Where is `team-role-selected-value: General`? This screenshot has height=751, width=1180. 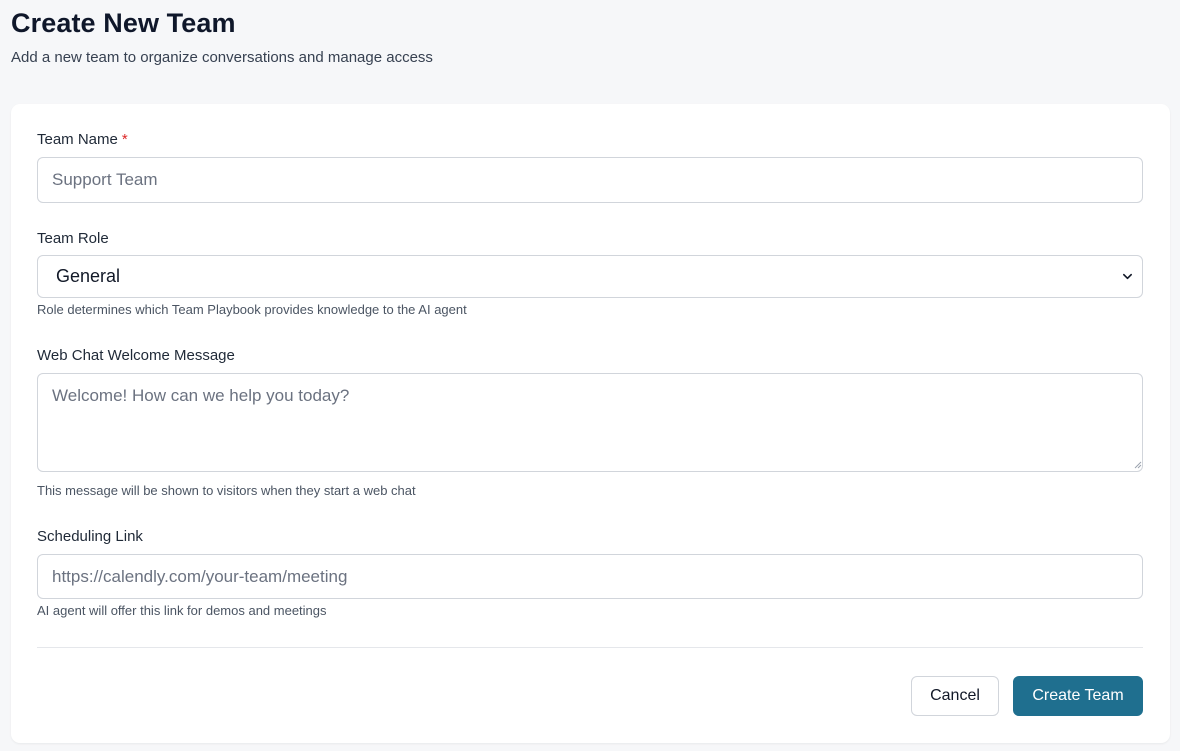
team-role-selected-value: General is located at coordinates (88, 276).